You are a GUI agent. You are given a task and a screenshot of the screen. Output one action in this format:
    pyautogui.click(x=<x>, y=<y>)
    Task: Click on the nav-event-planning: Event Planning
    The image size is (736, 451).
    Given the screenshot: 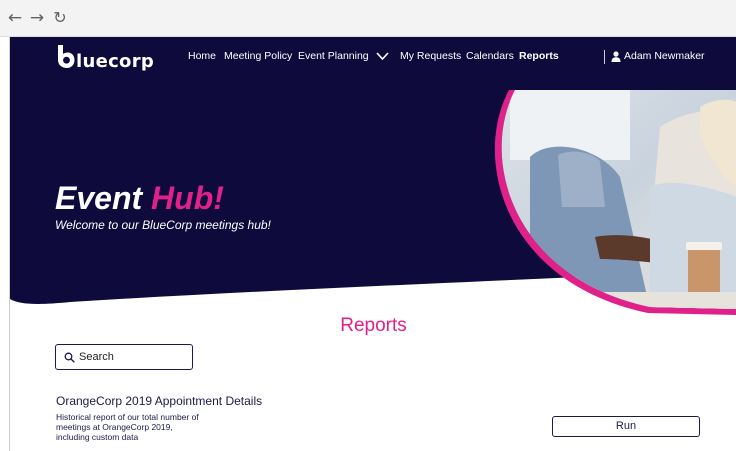 What is the action you would take?
    pyautogui.click(x=333, y=56)
    